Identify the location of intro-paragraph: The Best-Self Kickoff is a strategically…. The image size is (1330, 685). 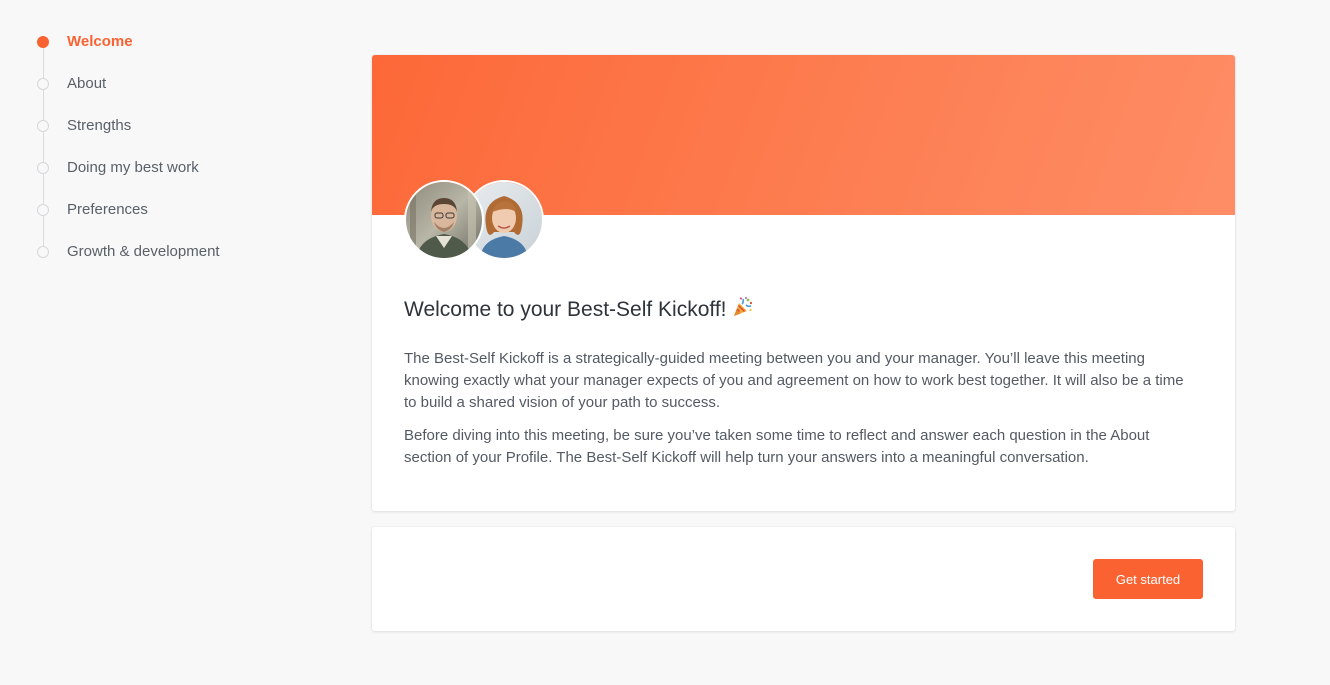
(794, 380).